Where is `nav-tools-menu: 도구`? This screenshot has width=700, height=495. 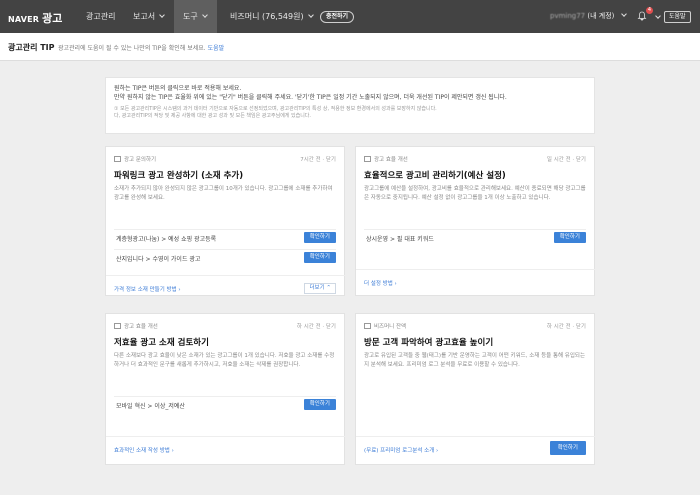 nav-tools-menu: 도구 is located at coordinates (195, 16).